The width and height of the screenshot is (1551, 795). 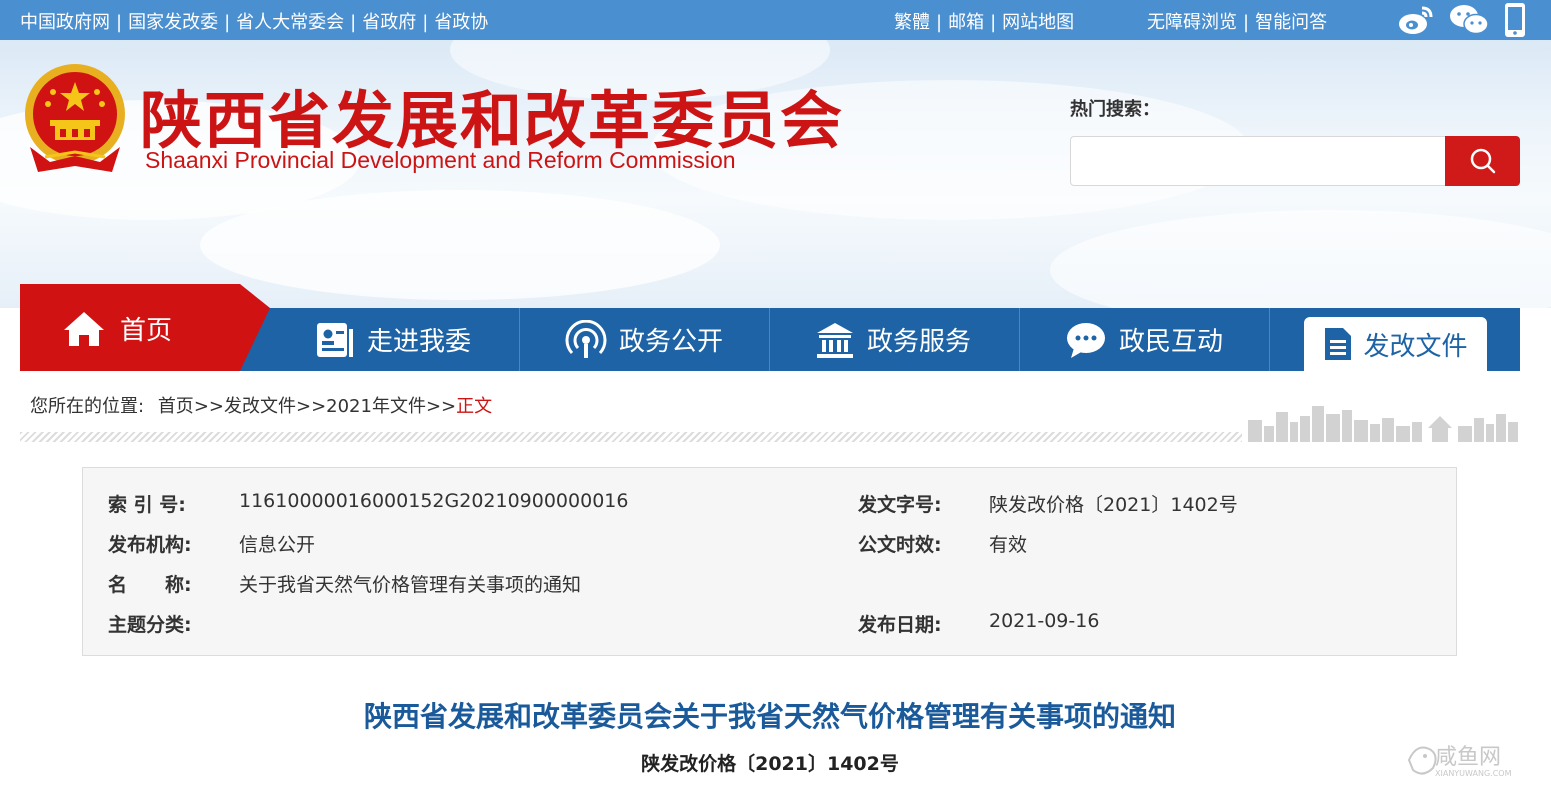 What do you see at coordinates (150, 625) in the screenshot?
I see `topic-label: 主题分类:` at bounding box center [150, 625].